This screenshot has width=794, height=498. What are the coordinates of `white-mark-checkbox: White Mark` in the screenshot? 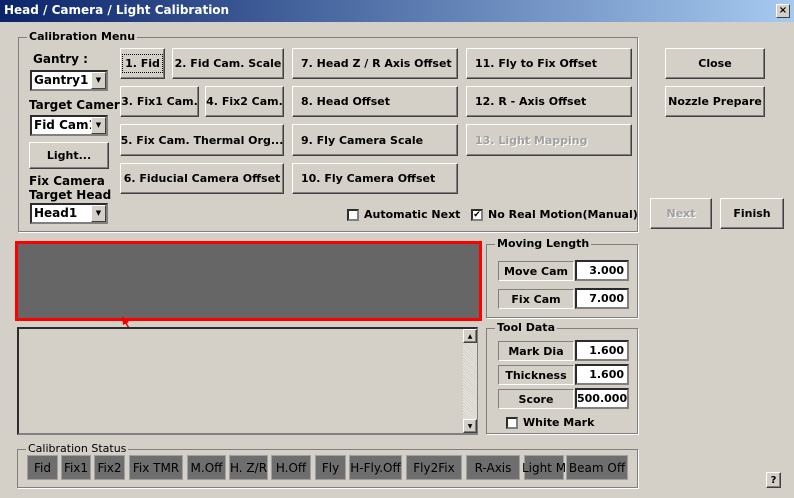 It's located at (550, 422).